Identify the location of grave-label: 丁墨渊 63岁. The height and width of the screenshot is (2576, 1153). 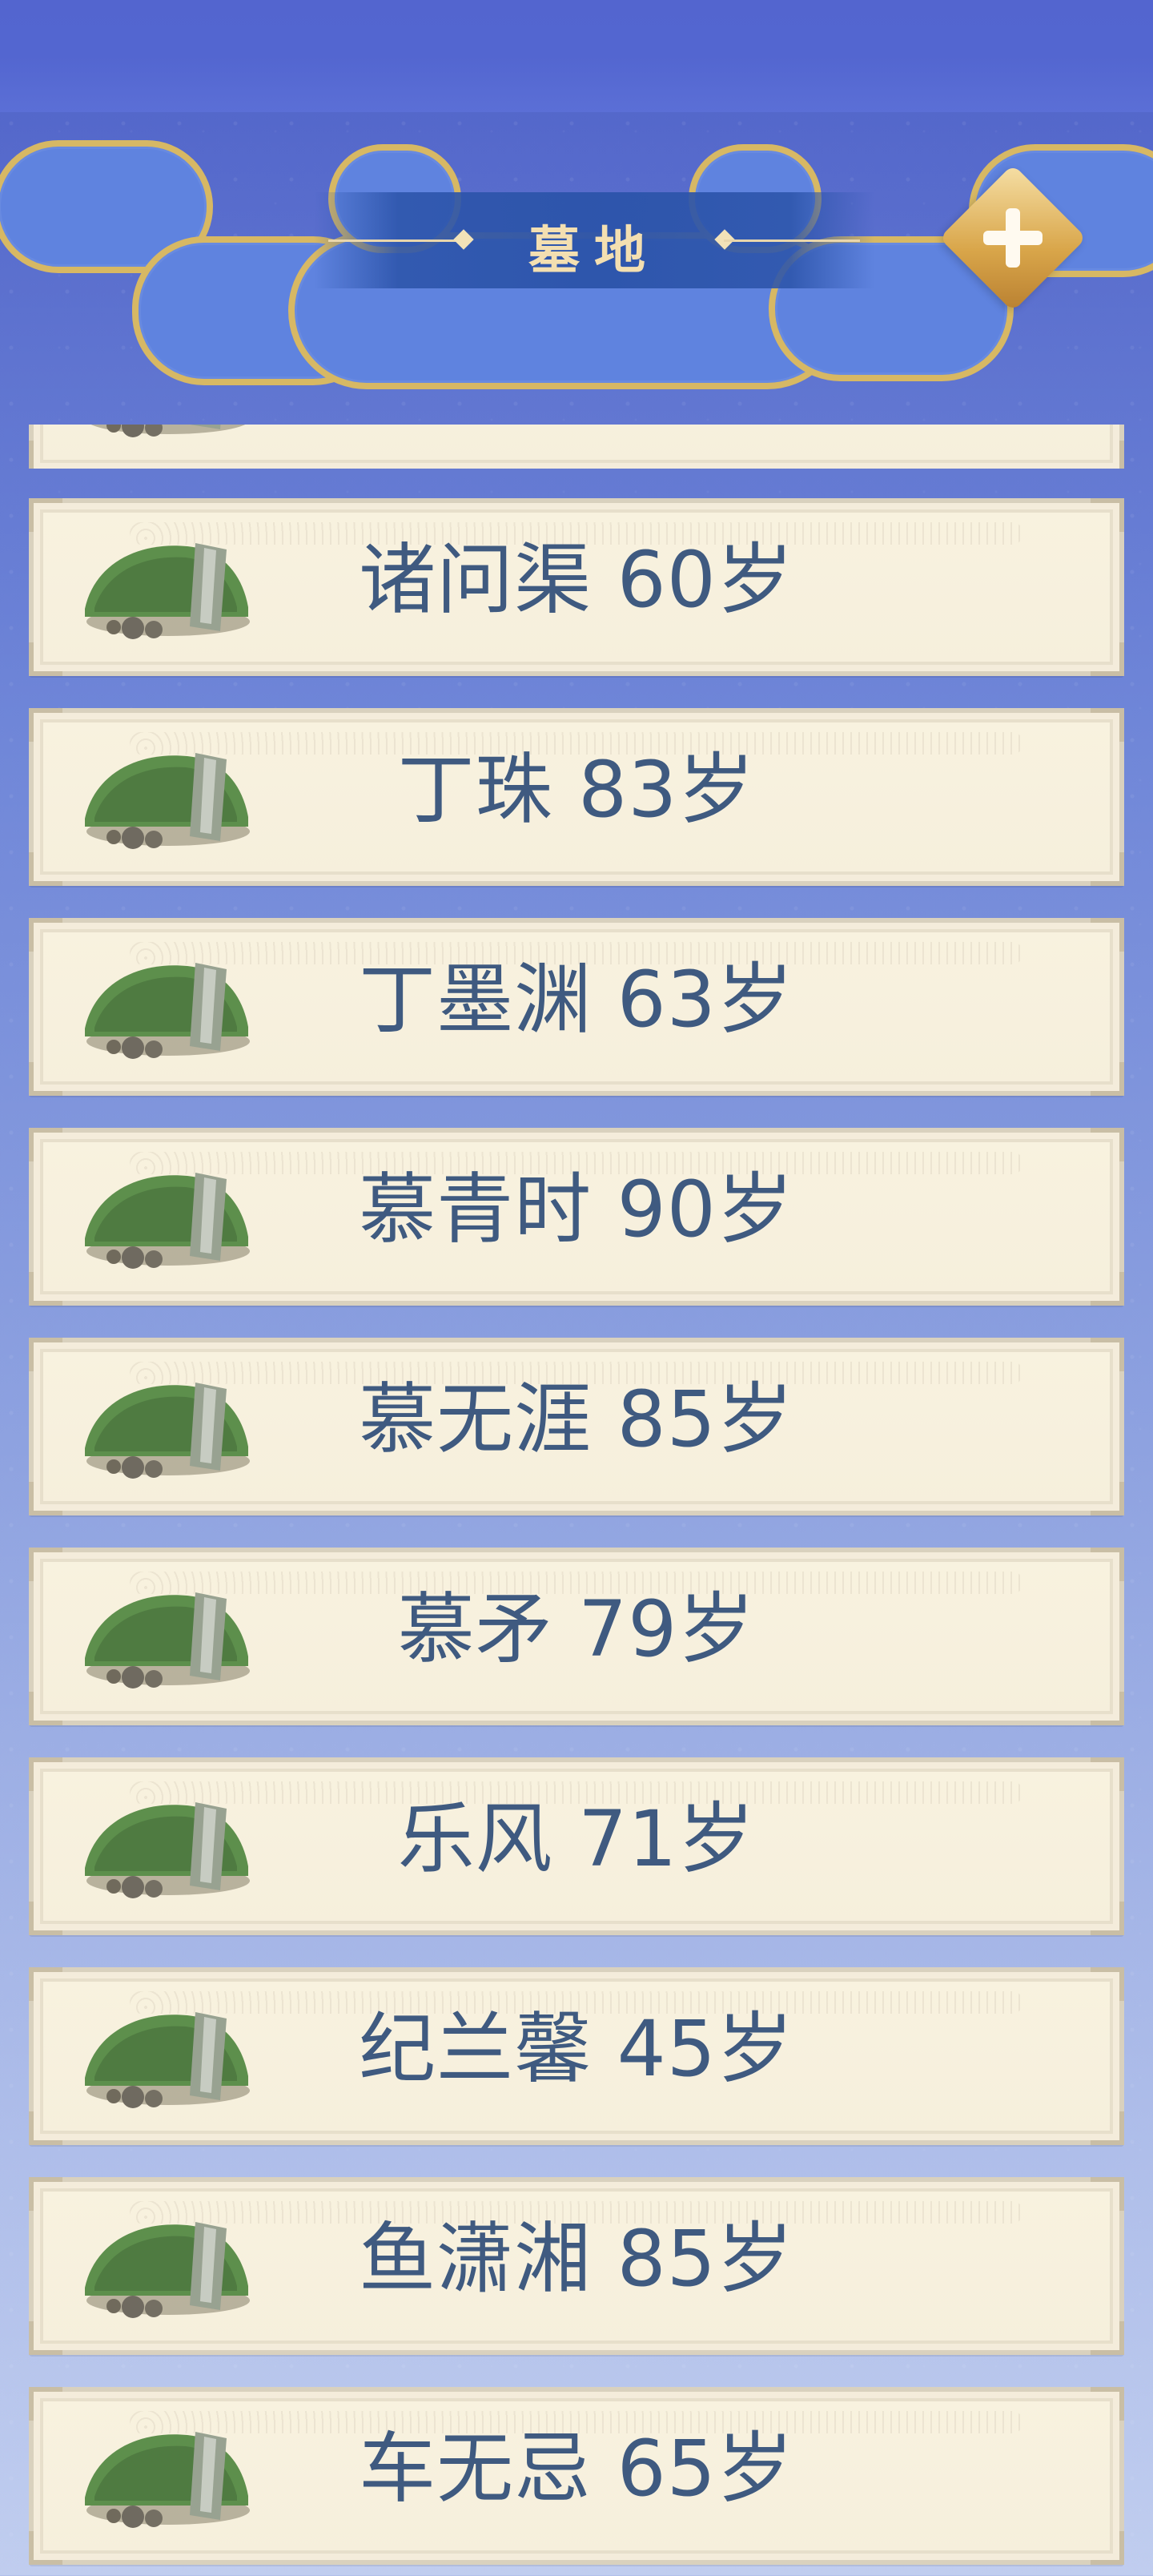
(576, 999).